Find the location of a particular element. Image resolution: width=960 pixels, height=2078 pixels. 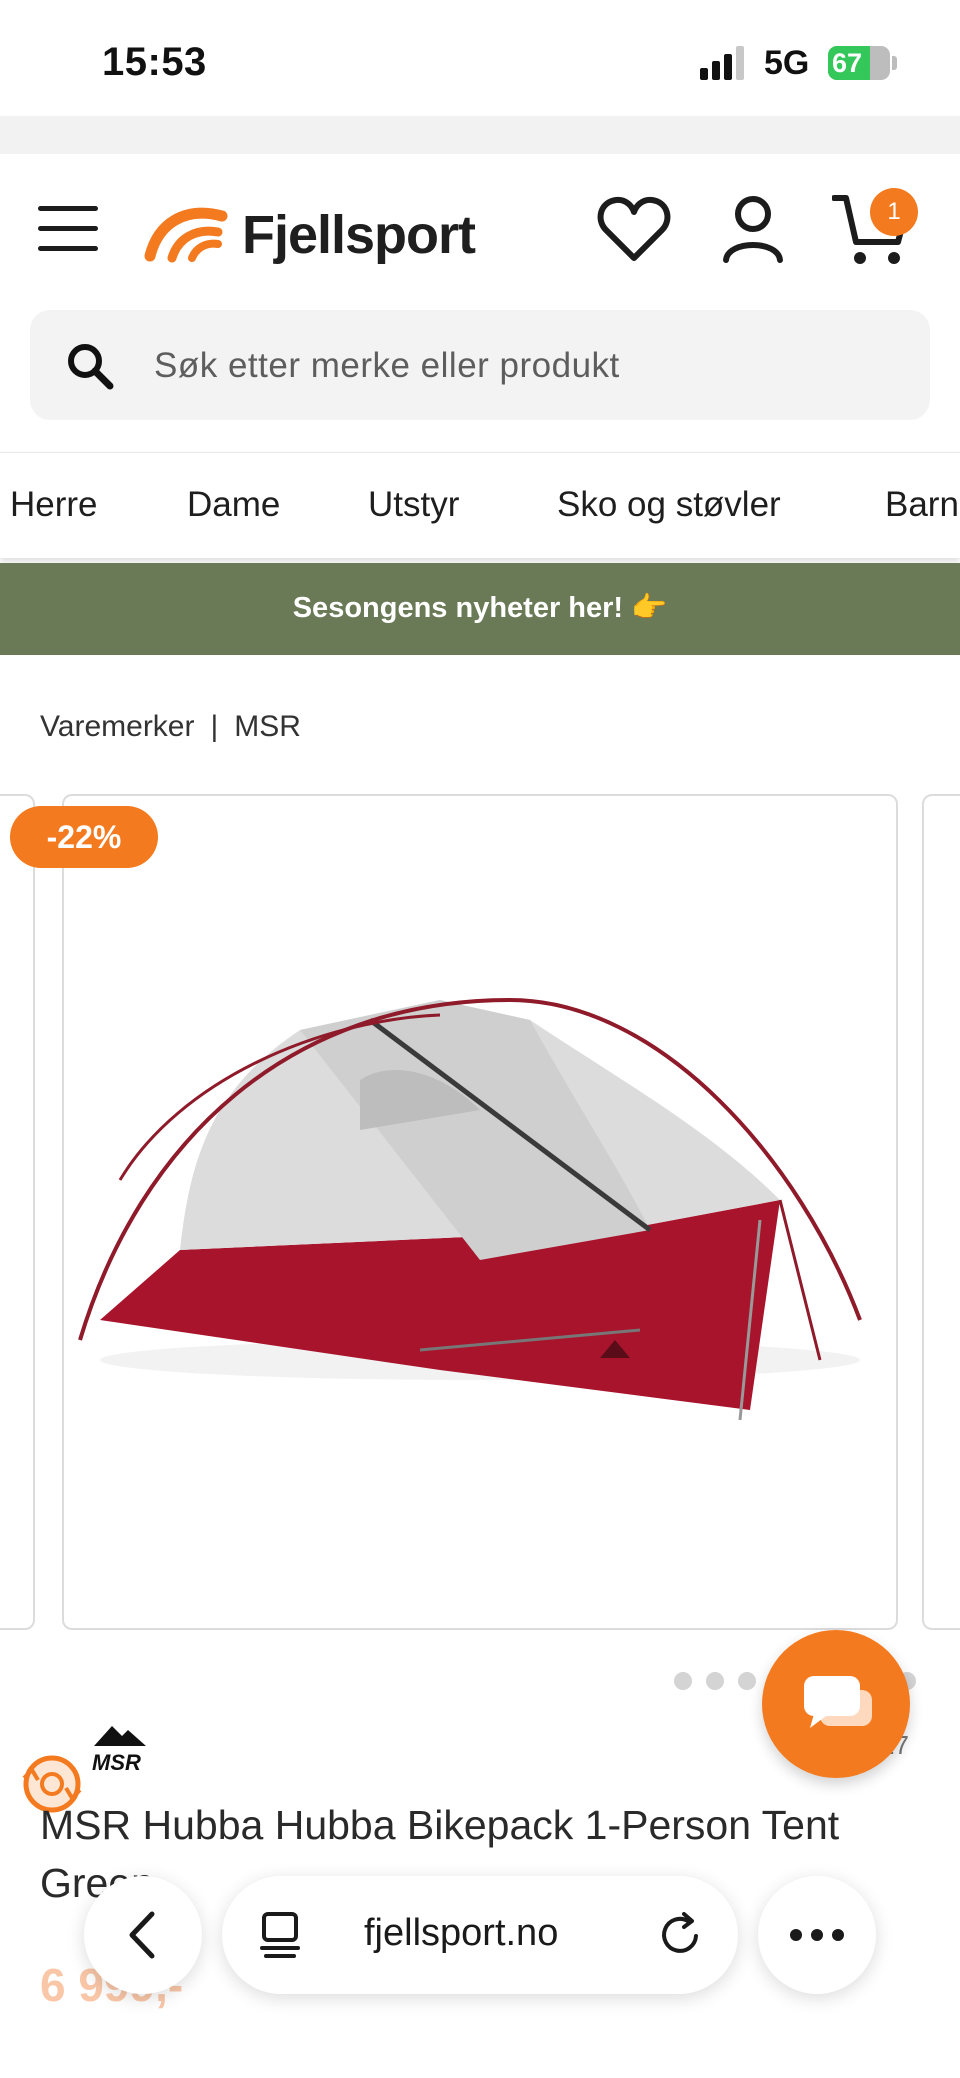

cart-count-badge: 1 is located at coordinates (894, 212).